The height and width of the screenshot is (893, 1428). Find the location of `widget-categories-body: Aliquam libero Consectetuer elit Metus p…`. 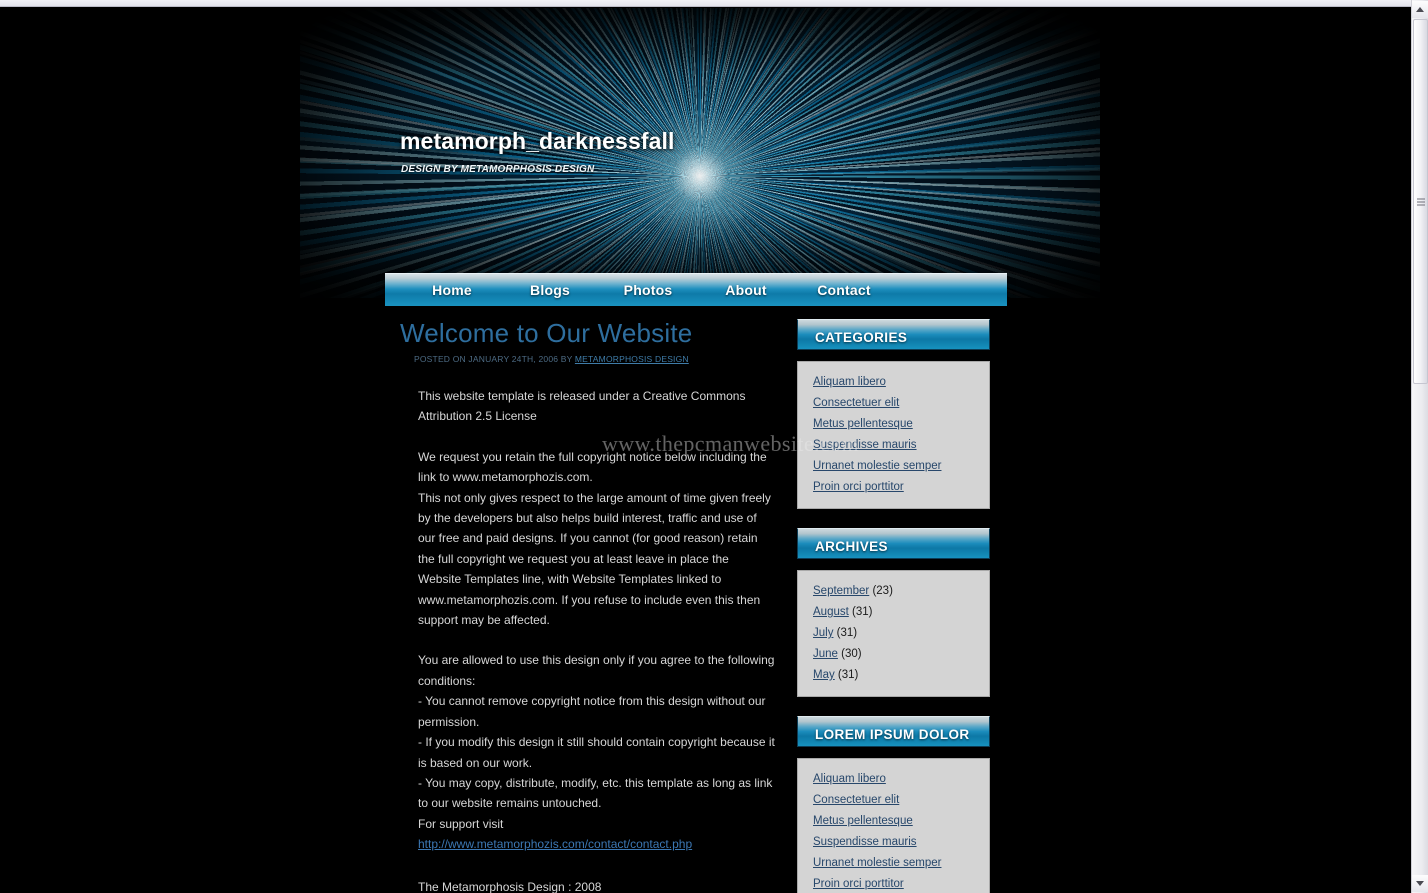

widget-categories-body: Aliquam libero Consectetuer elit Metus p… is located at coordinates (893, 435).